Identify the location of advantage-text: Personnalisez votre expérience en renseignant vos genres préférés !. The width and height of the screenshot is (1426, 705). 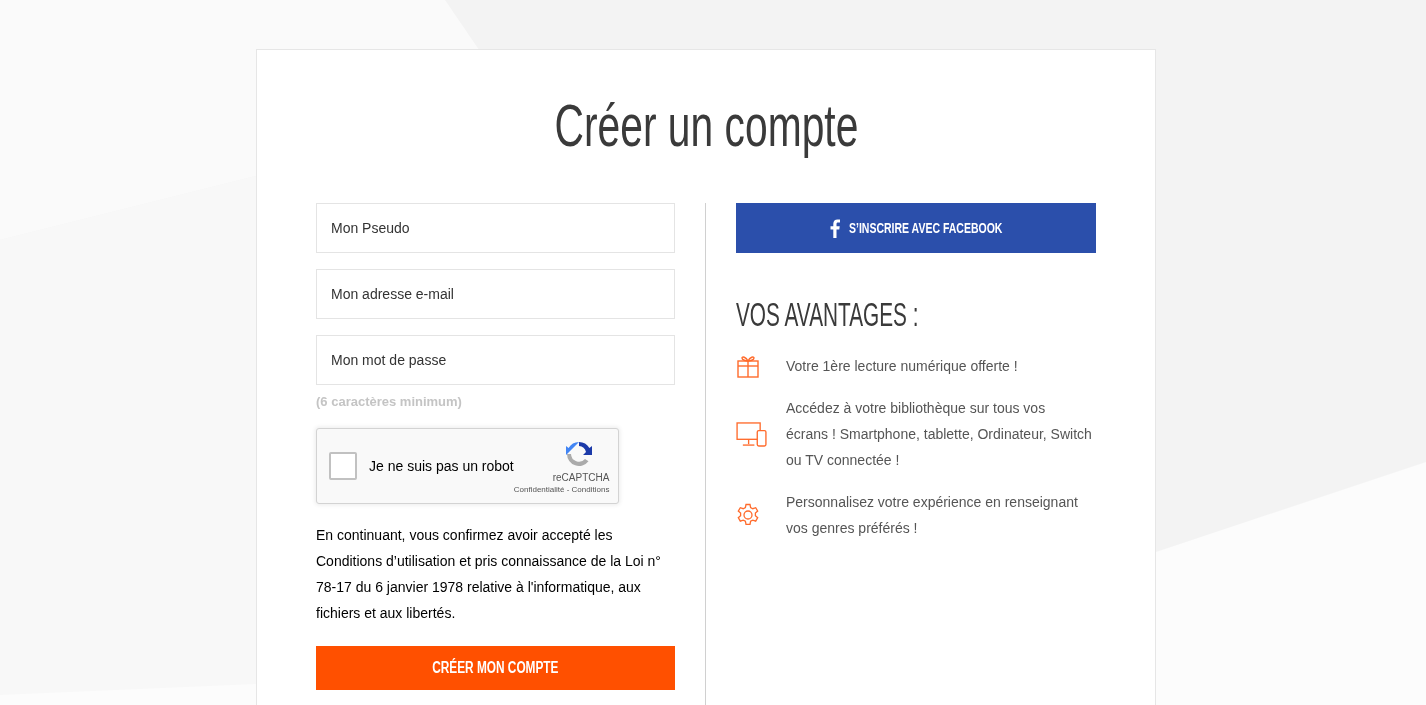
(932, 515).